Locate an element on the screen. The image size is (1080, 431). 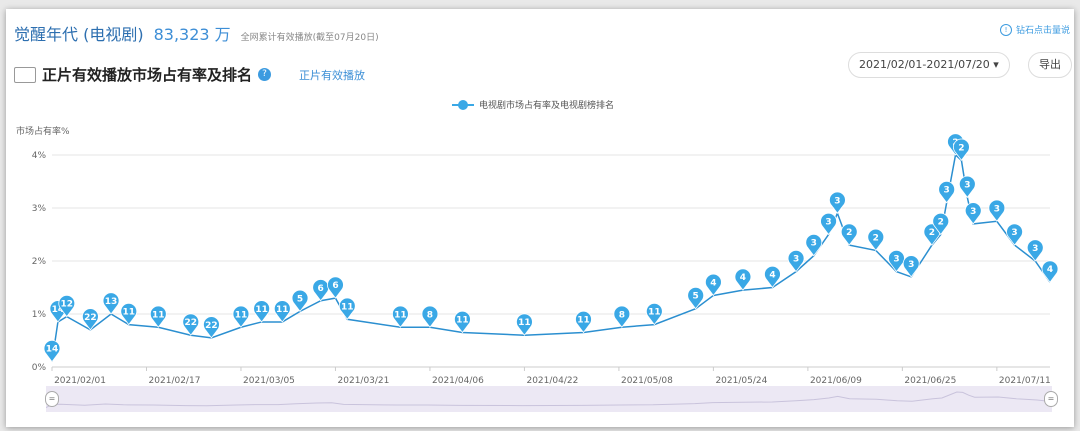
zoom-slider is located at coordinates (549, 399).